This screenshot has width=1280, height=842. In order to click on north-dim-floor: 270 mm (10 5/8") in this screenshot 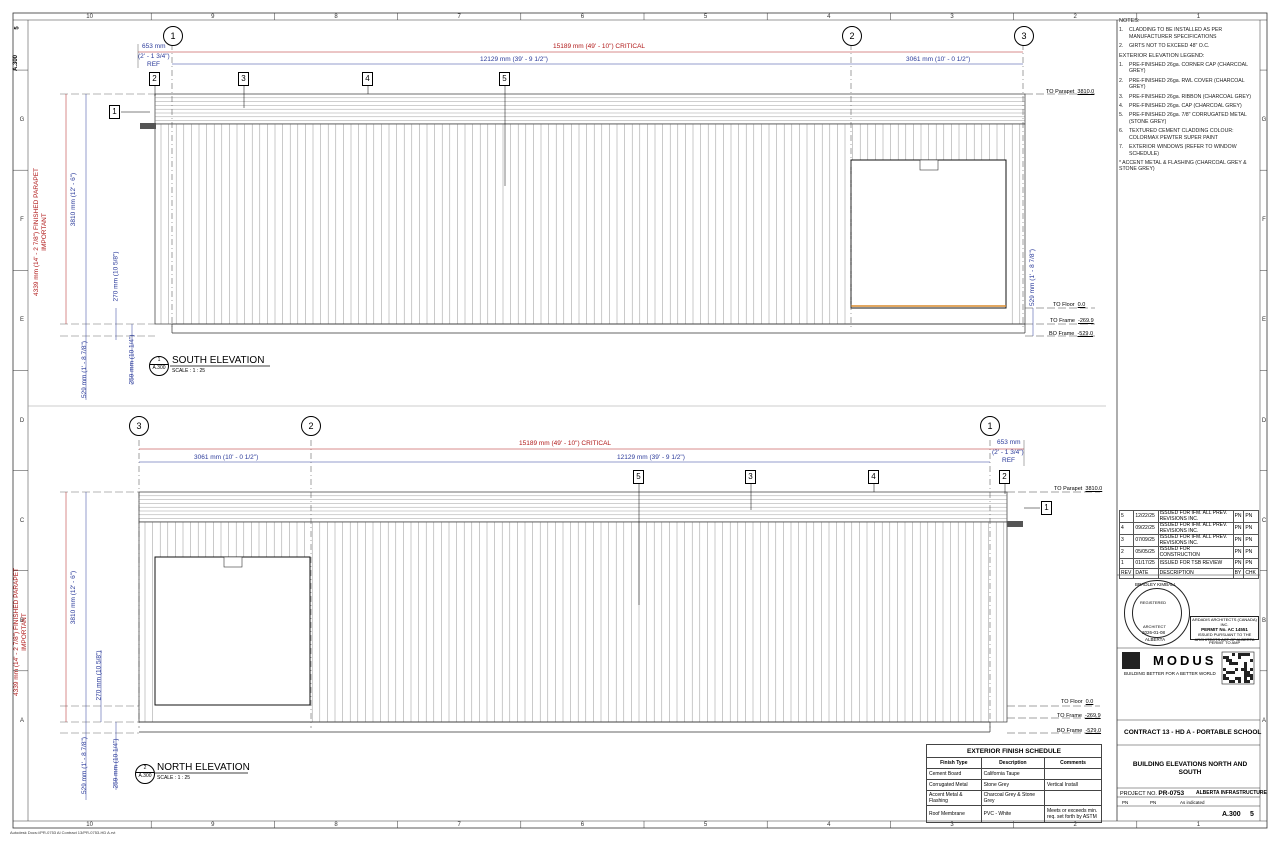, I will do `click(99, 675)`.